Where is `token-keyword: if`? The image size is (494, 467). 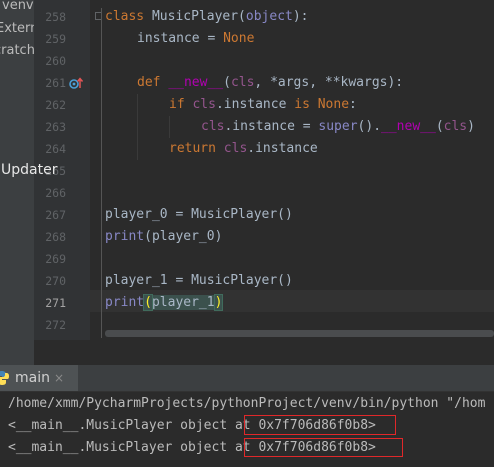 token-keyword: if is located at coordinates (177, 104).